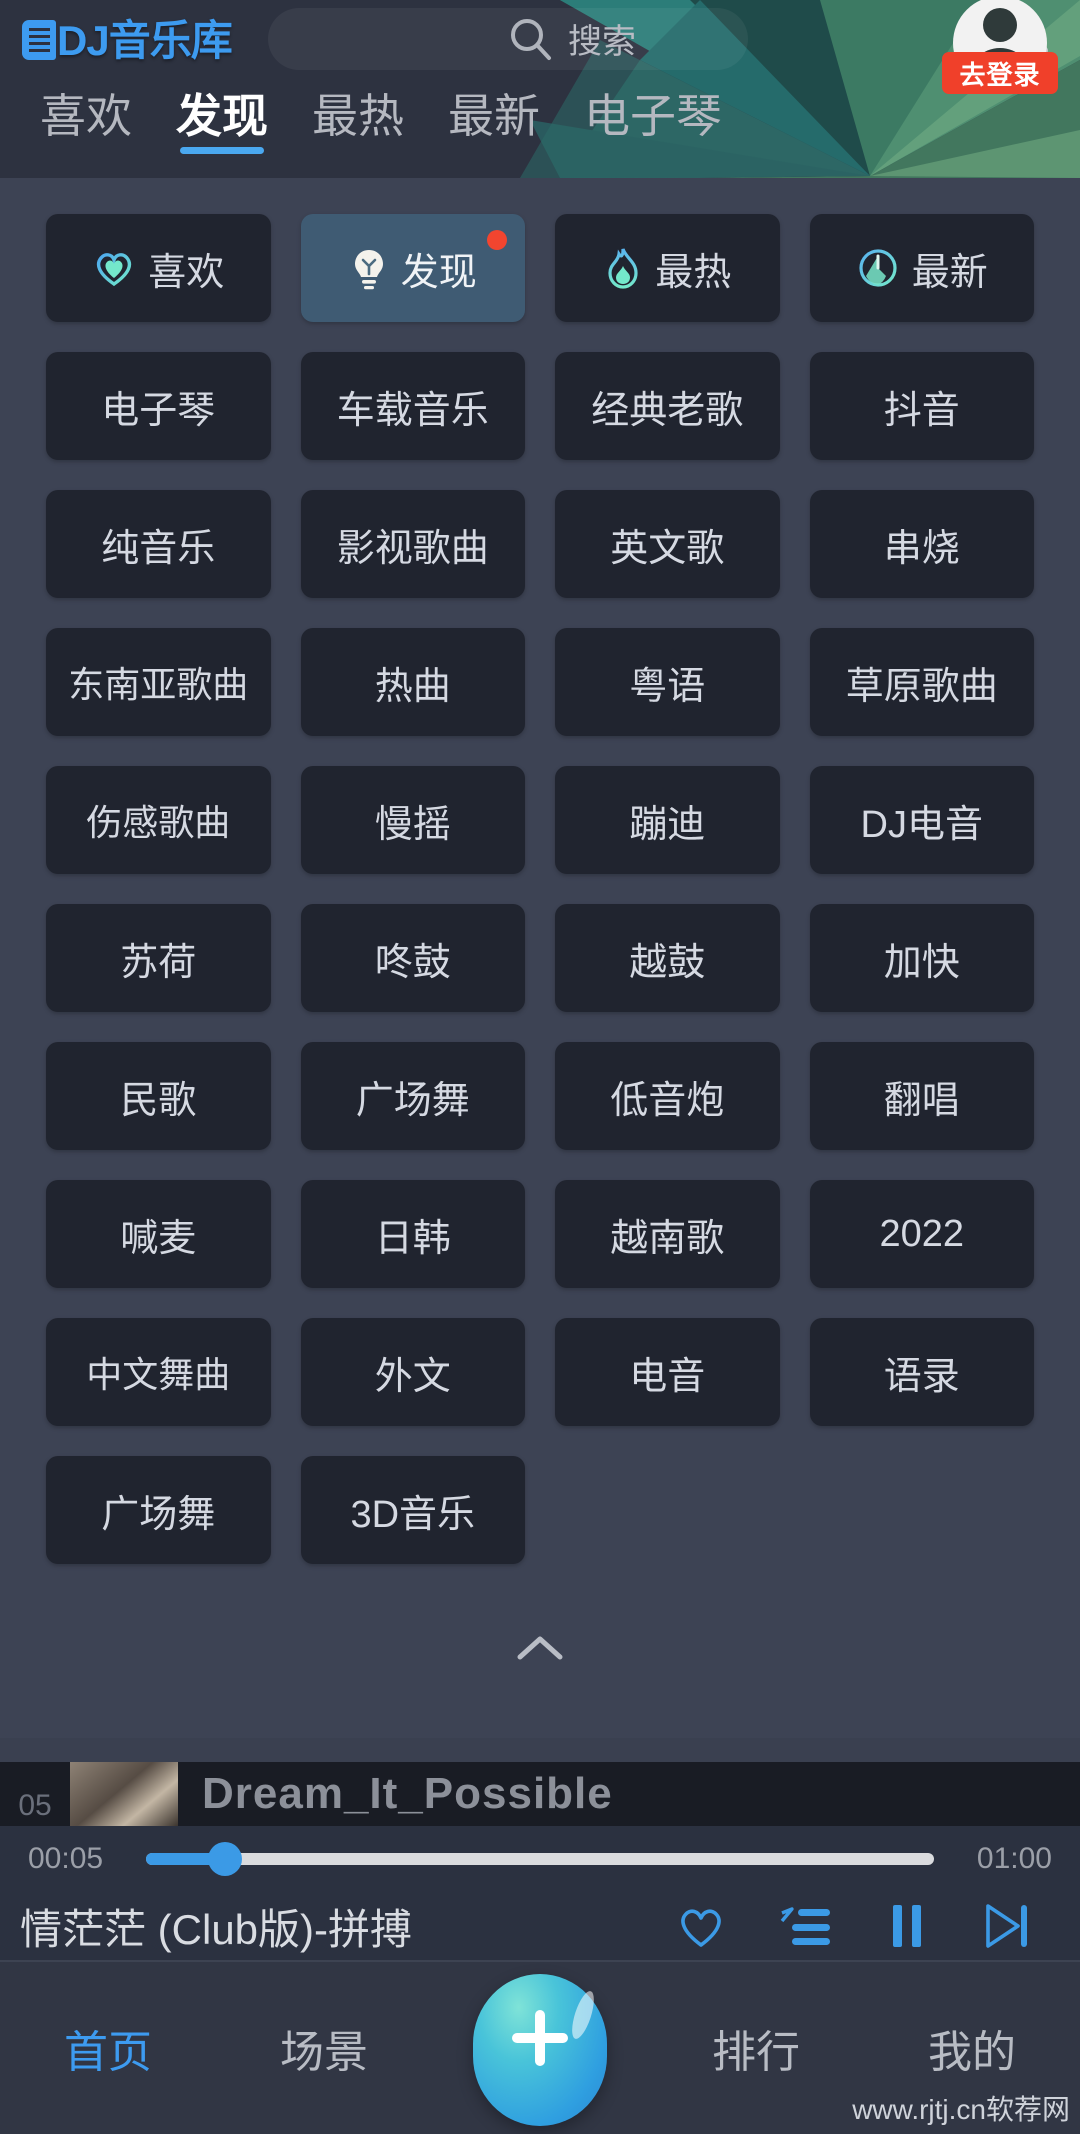 This screenshot has height=2134, width=1080. Describe the element at coordinates (667, 406) in the screenshot. I see `category-card: 经典老歌` at that location.